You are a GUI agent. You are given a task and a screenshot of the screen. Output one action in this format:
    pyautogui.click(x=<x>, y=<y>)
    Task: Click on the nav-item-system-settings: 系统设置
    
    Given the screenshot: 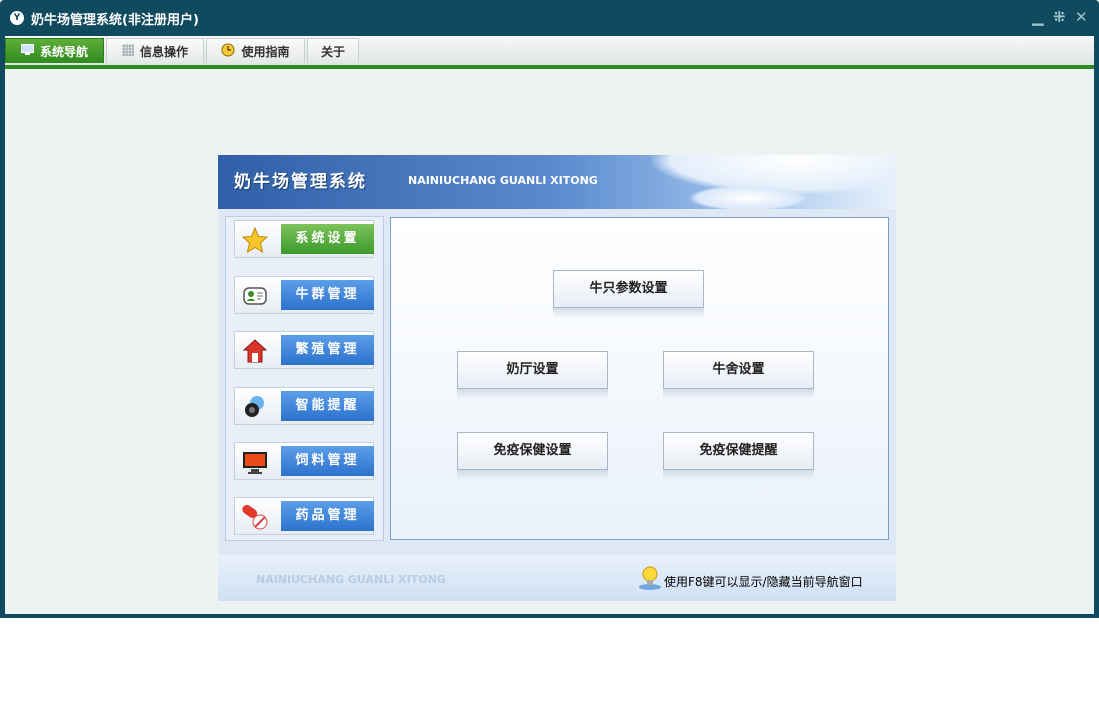 What is the action you would take?
    pyautogui.click(x=304, y=239)
    